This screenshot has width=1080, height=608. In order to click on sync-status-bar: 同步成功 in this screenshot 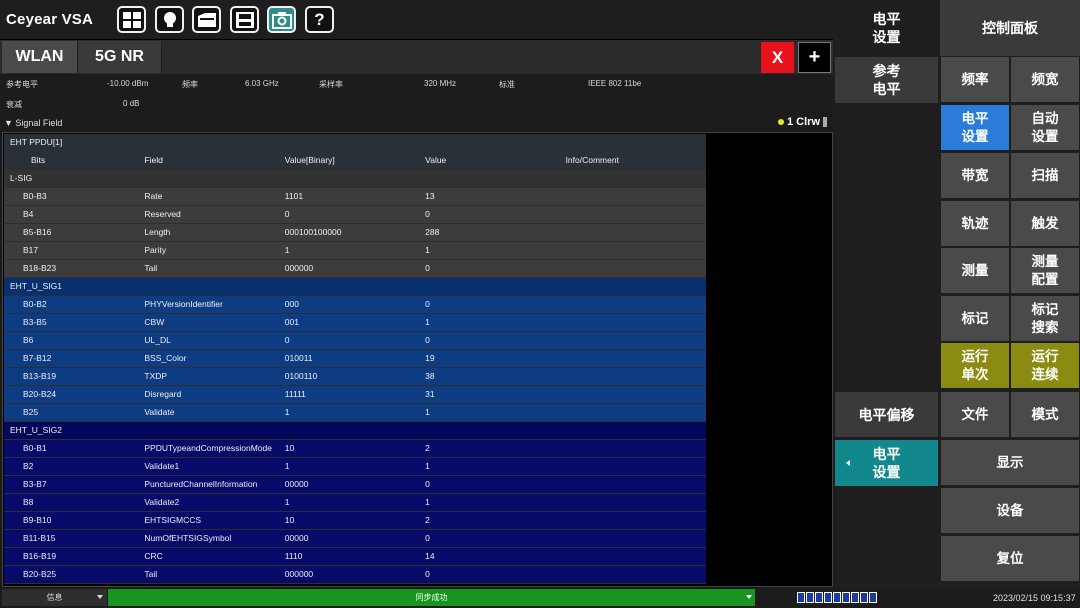, I will do `click(431, 597)`.